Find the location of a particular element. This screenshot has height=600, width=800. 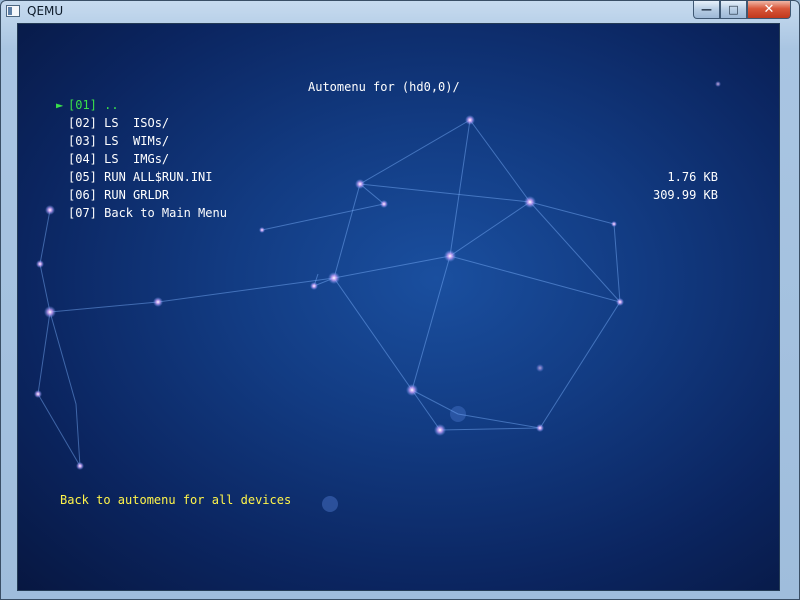

menu-item-size: 309.99 KB is located at coordinates (685, 195).